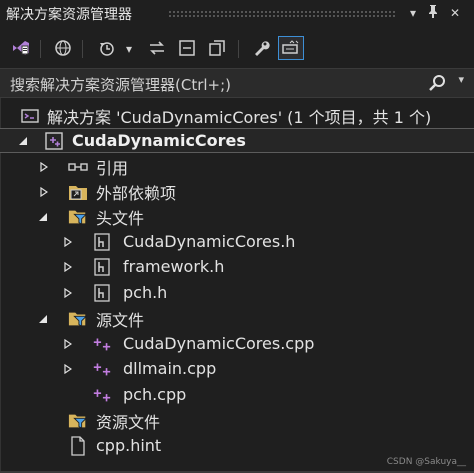 The height and width of the screenshot is (473, 474). Describe the element at coordinates (78, 167) in the screenshot. I see `references-icon` at that location.